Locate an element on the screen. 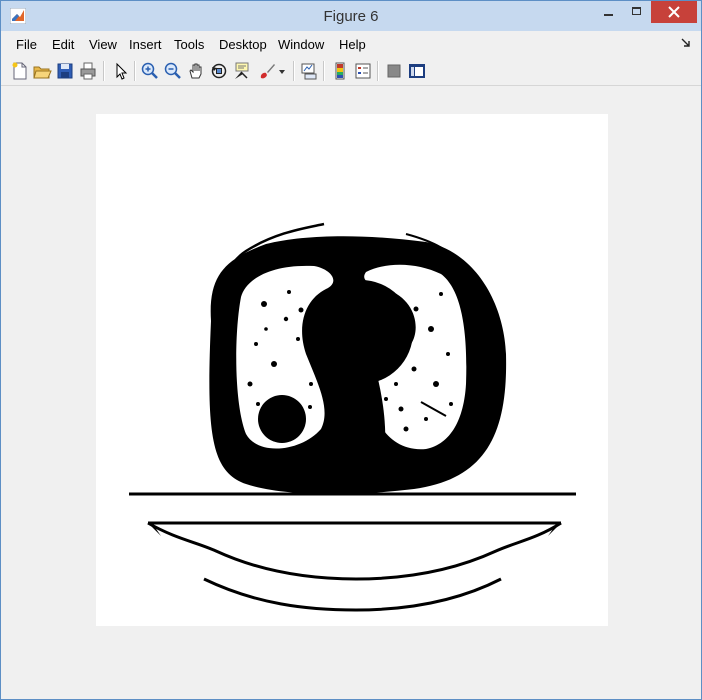 The image size is (702, 700). close-button is located at coordinates (674, 12).